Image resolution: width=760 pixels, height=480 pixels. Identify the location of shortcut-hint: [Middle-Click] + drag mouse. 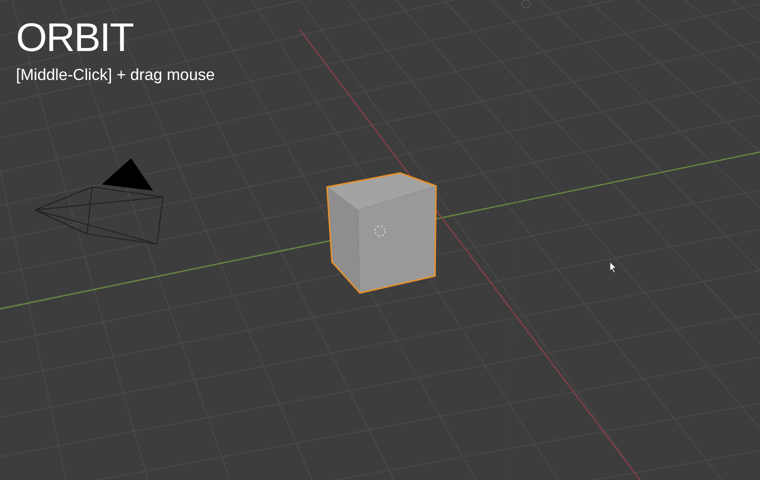
(115, 76).